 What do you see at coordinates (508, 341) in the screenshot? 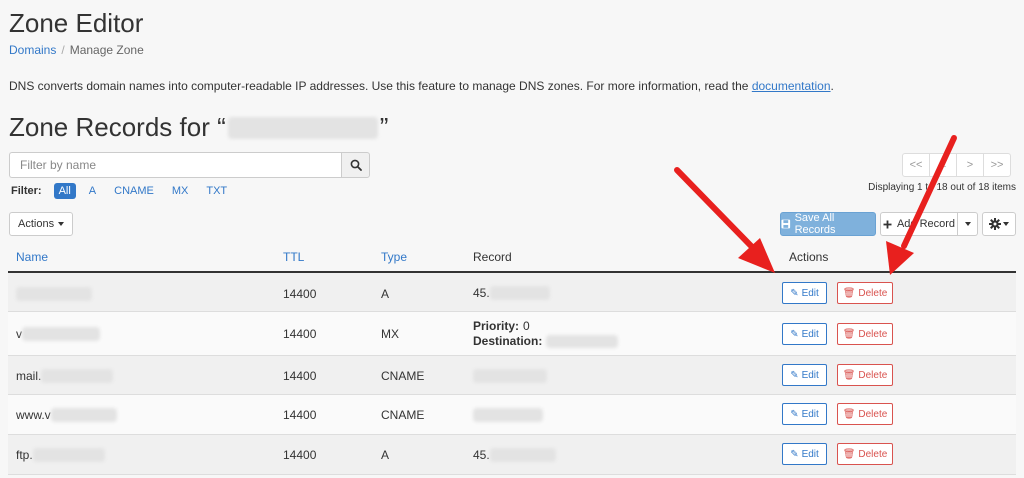
I see `destination-label: Destination:` at bounding box center [508, 341].